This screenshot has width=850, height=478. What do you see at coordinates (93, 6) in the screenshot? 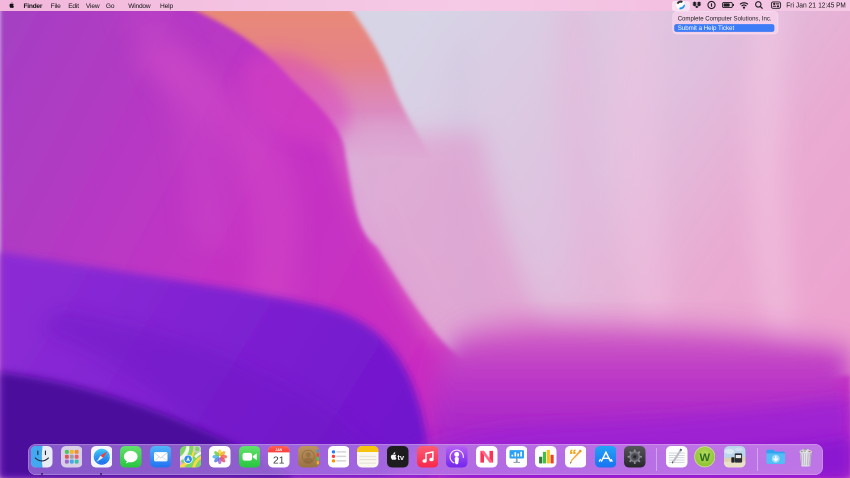
I see `svg-text: View` at bounding box center [93, 6].